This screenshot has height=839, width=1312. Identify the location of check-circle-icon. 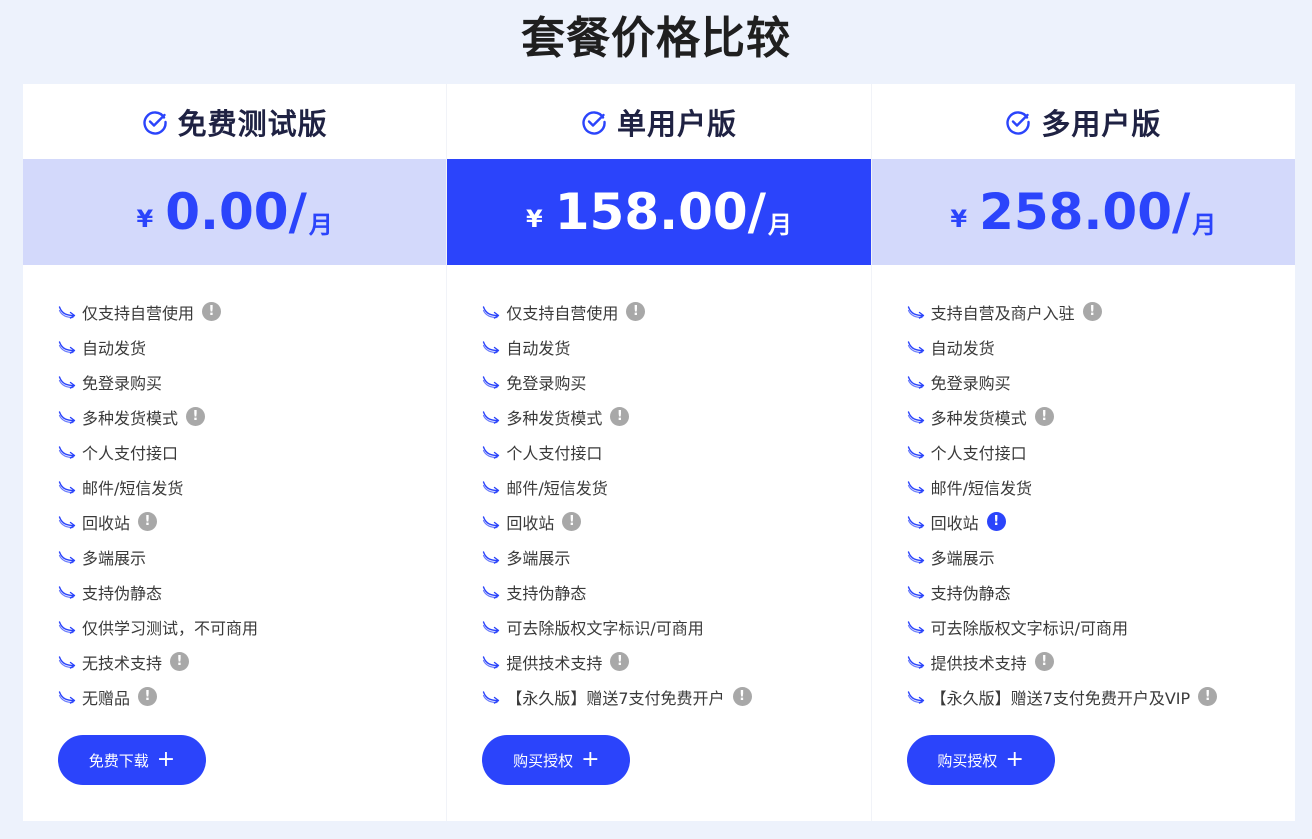
(155, 122).